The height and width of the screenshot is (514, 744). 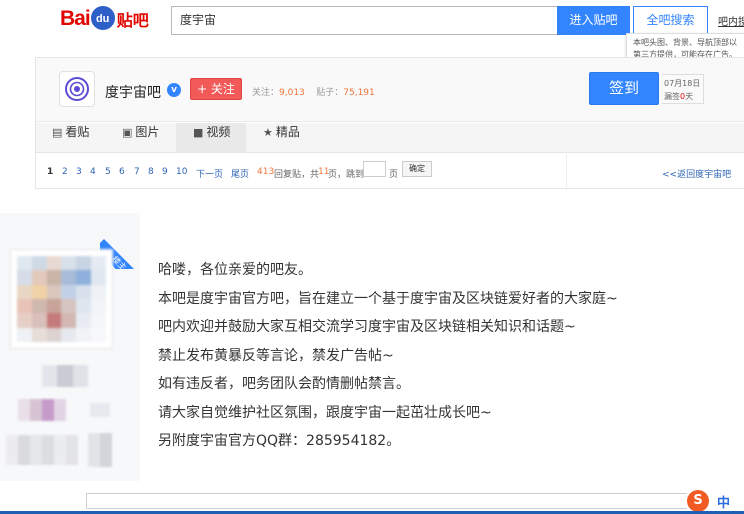 I want to click on reply-input, so click(x=415, y=501).